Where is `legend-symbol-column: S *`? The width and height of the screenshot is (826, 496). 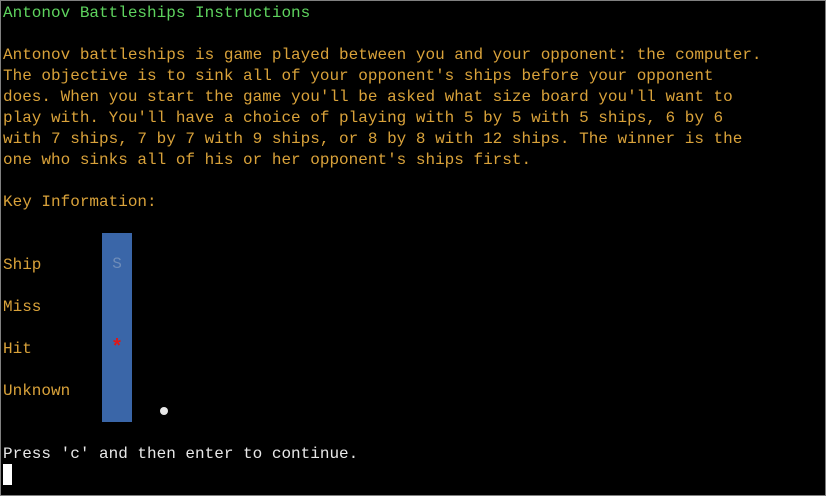
legend-symbol-column: S * is located at coordinates (135, 327).